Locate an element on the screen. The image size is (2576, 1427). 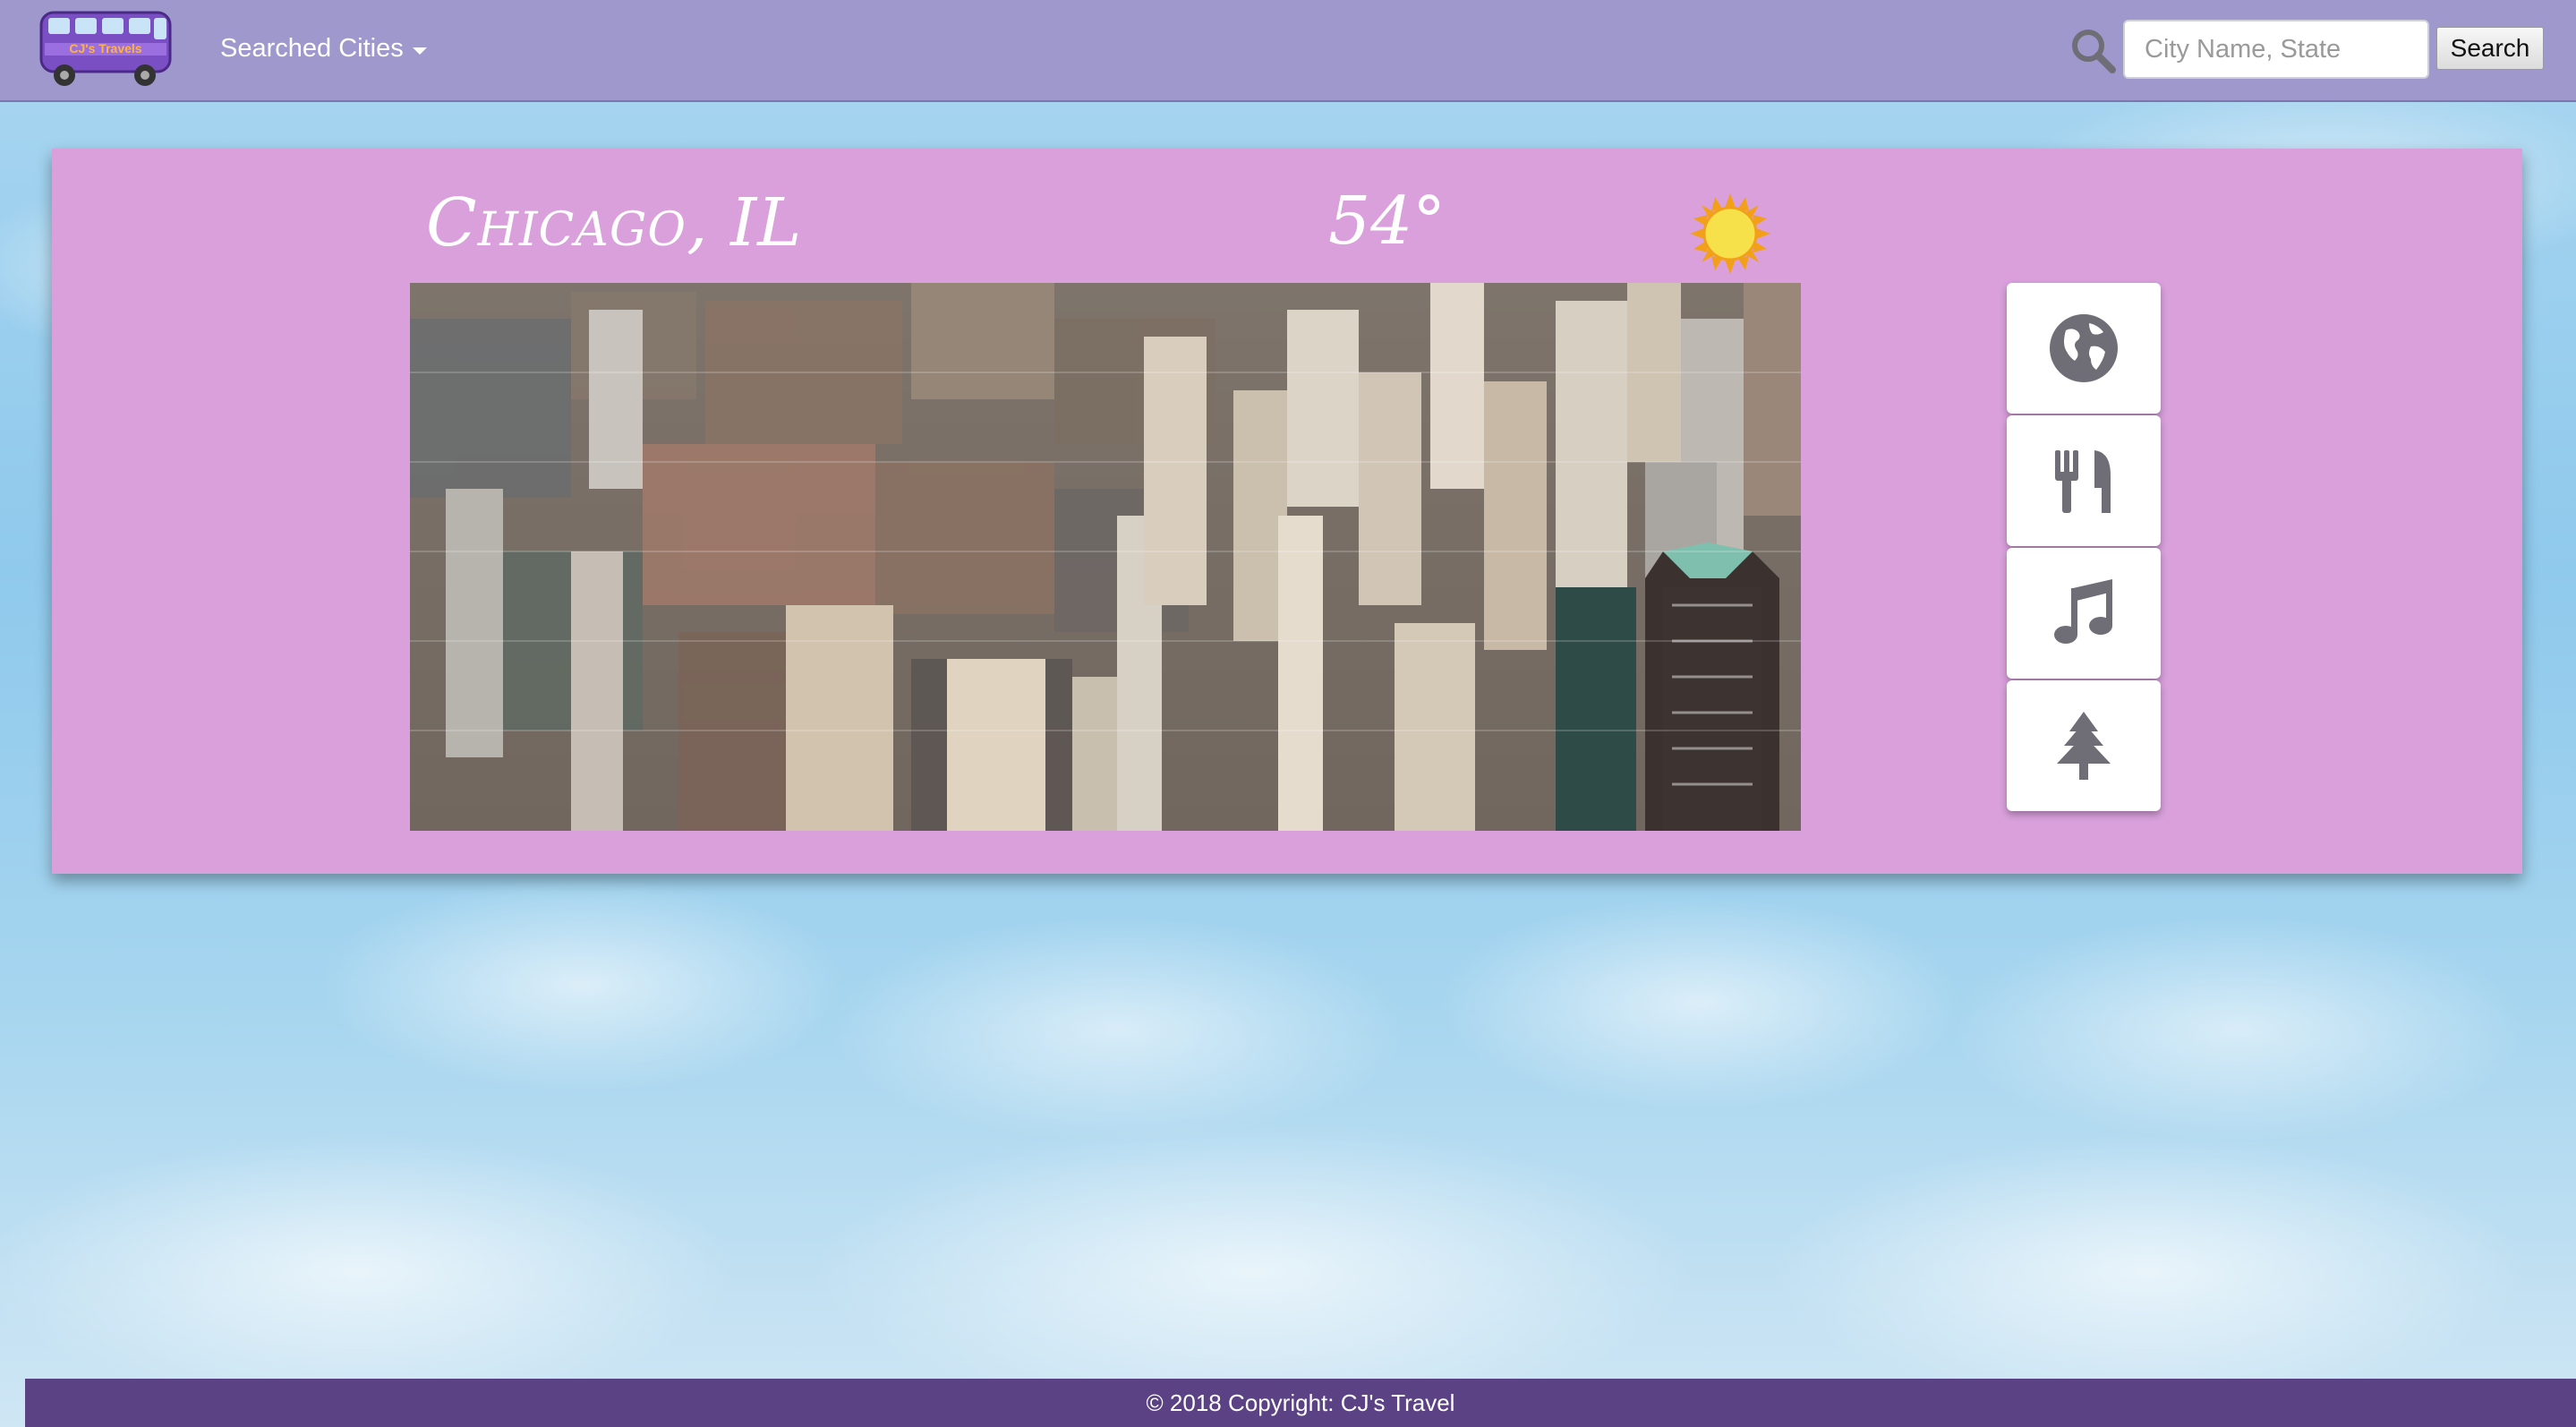
attractions-button is located at coordinates (2084, 349).